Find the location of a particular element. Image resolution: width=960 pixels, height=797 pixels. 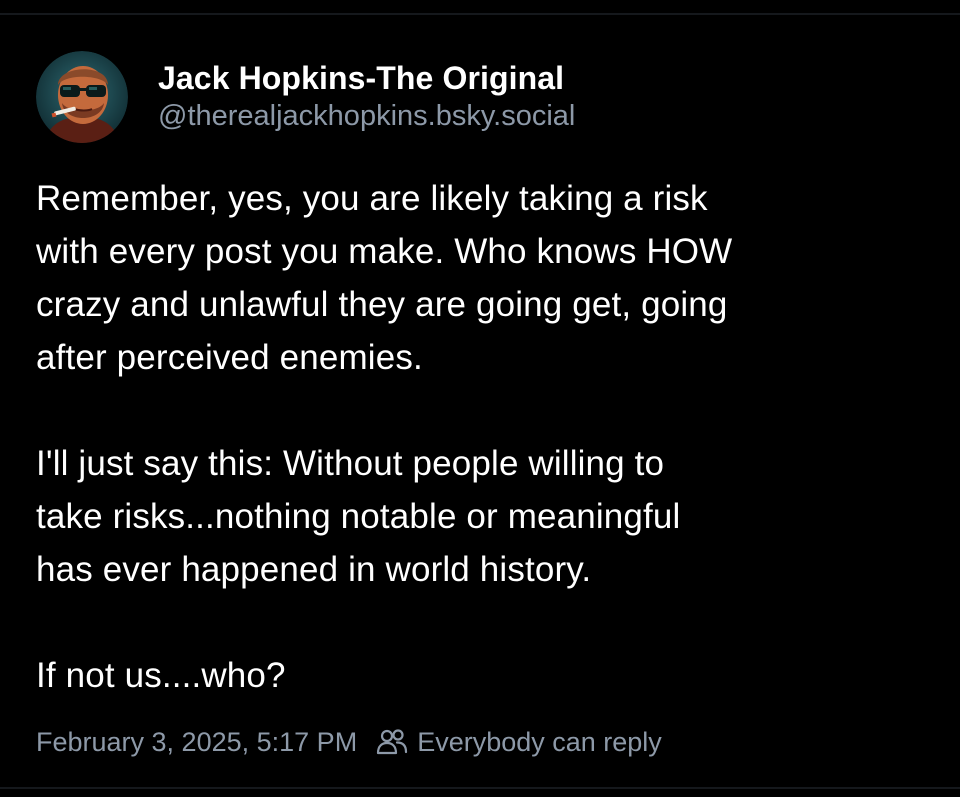

author-display-name: Jack Hopkins-The Original is located at coordinates (366, 78).